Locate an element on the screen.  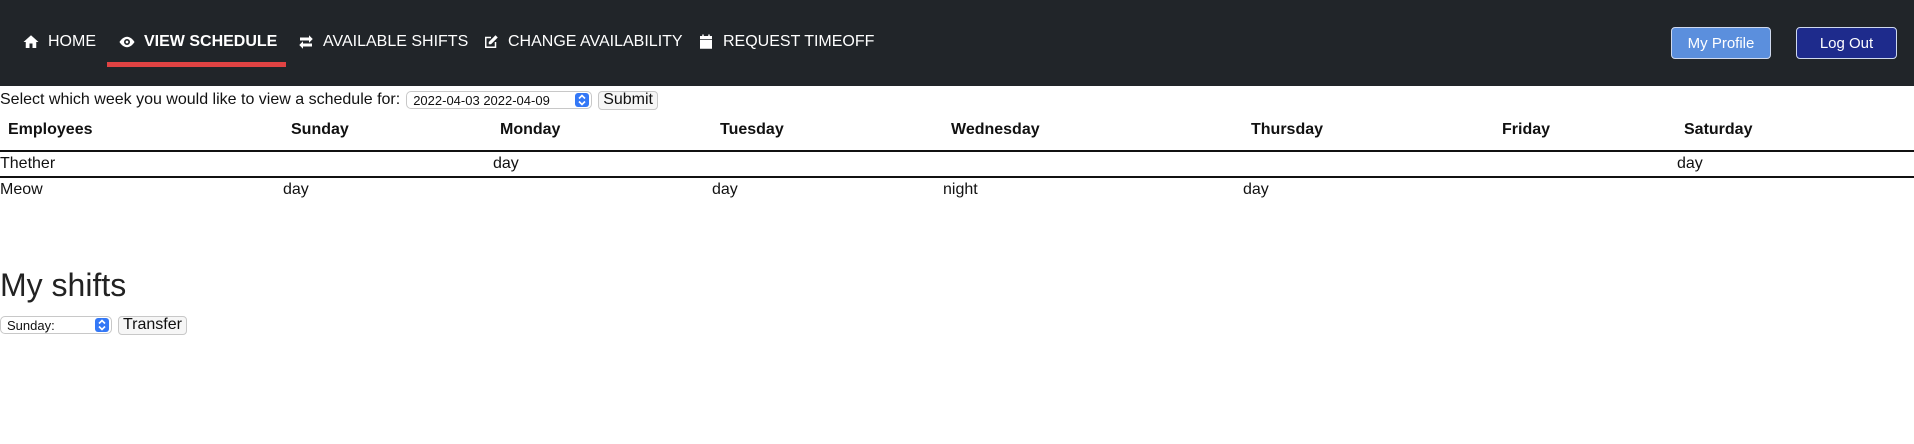
nav-available-shifts-label: AVAILABLE SHIFTS is located at coordinates (396, 41).